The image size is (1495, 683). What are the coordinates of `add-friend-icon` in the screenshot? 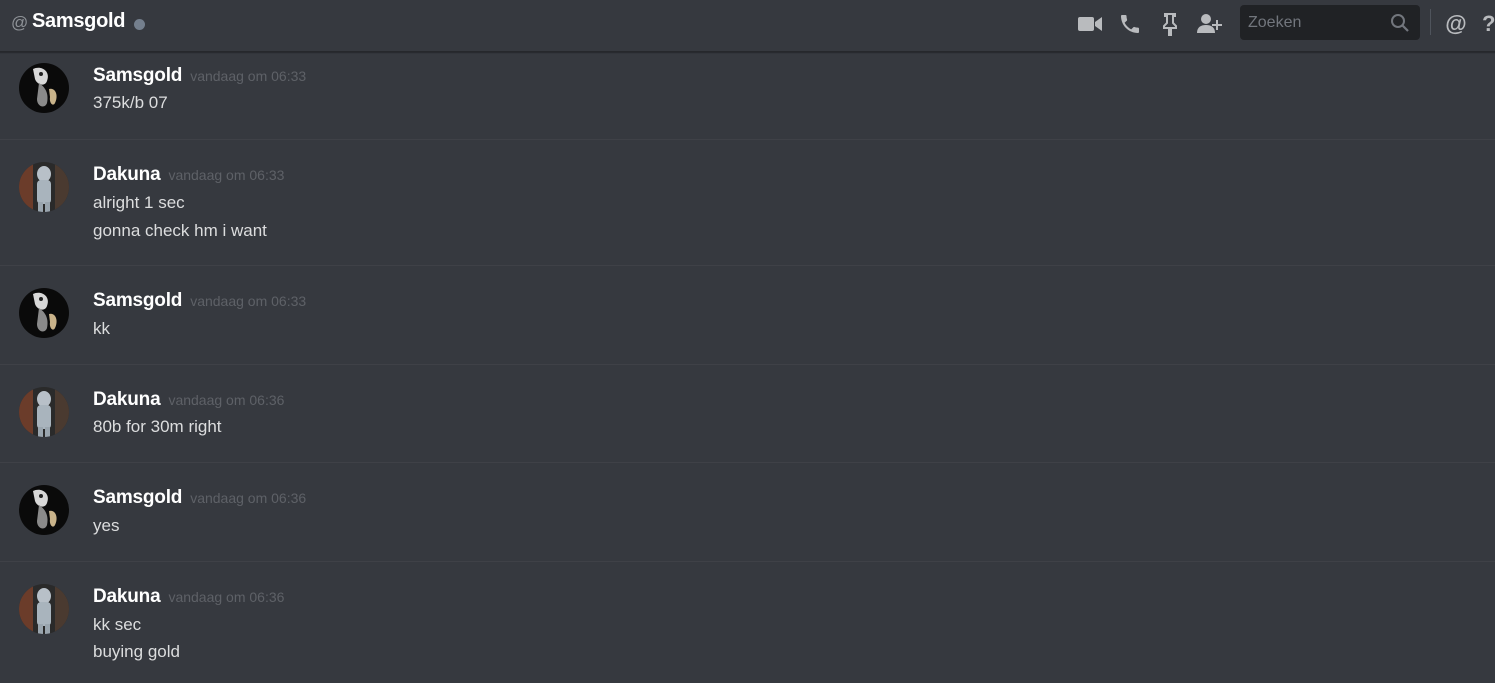 It's located at (1210, 24).